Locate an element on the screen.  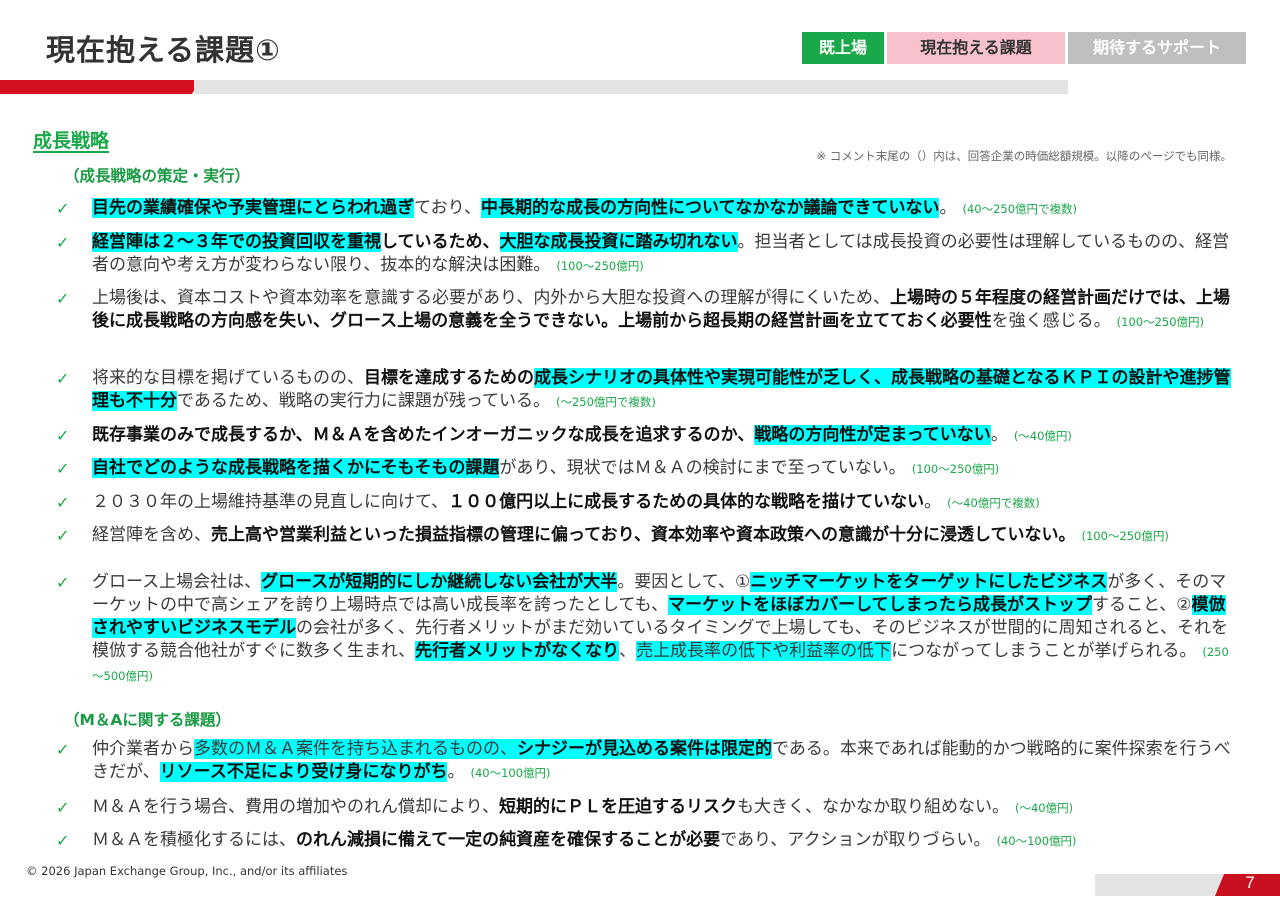
item-text-segment: １００億円以上に成長するための具体的な戦略を描けていない is located at coordinates (686, 502).